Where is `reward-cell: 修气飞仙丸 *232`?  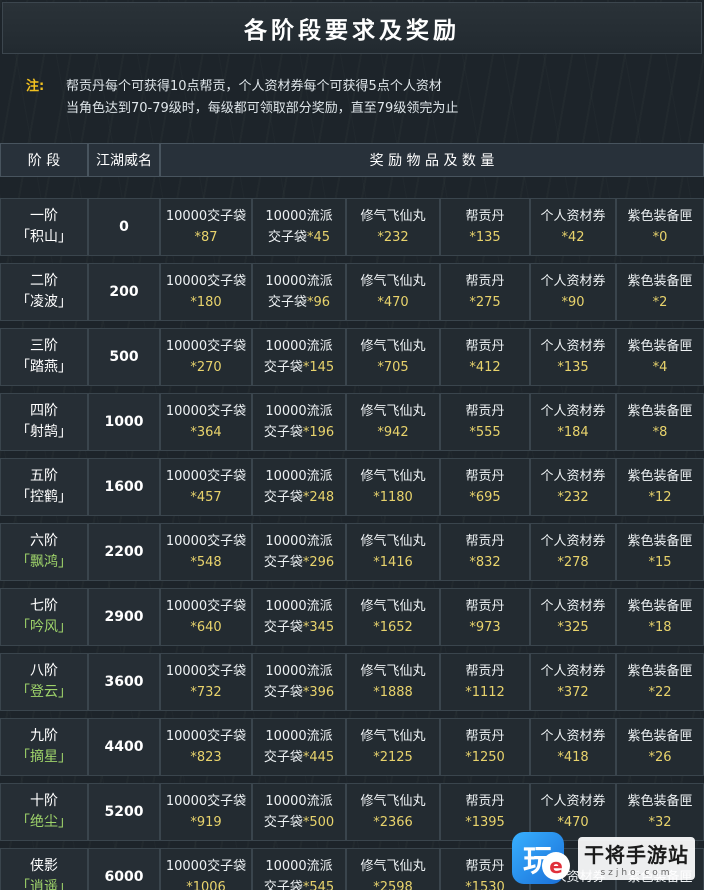
reward-cell: 修气飞仙丸 *232 is located at coordinates (393, 227).